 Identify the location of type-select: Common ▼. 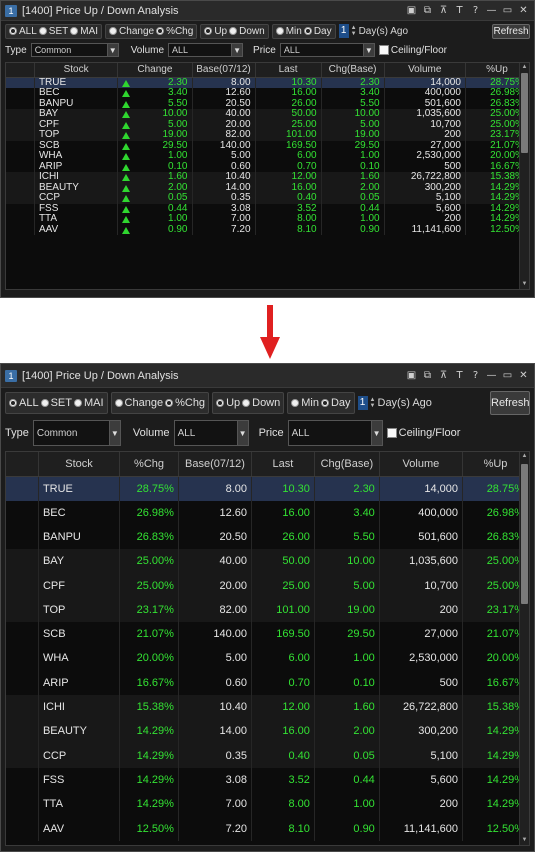
(76, 433).